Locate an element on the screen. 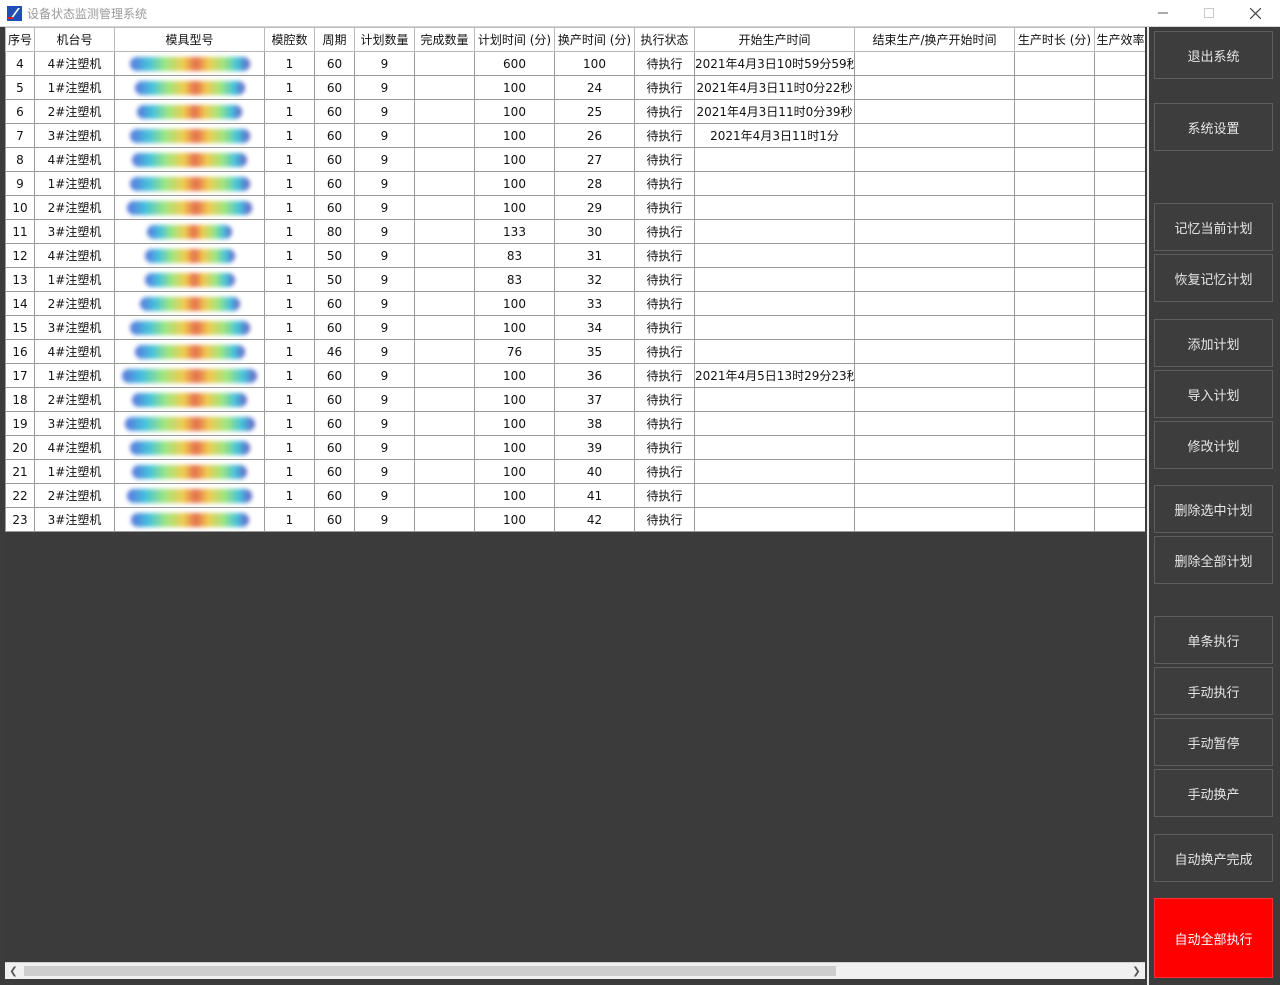 This screenshot has width=1280, height=985. table-row: 23 3#注塑机 1 60 9 100 42 待执行 is located at coordinates (575, 519).